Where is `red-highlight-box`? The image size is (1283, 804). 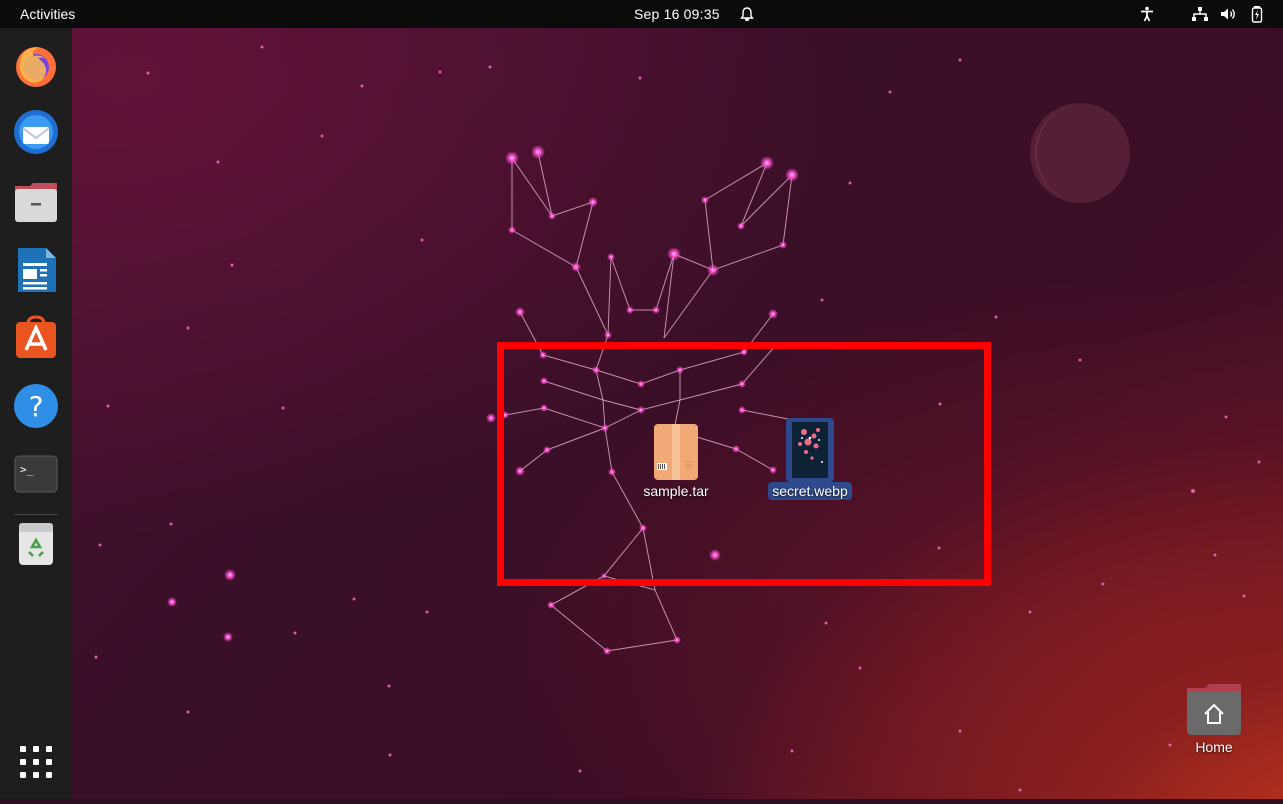 red-highlight-box is located at coordinates (744, 464).